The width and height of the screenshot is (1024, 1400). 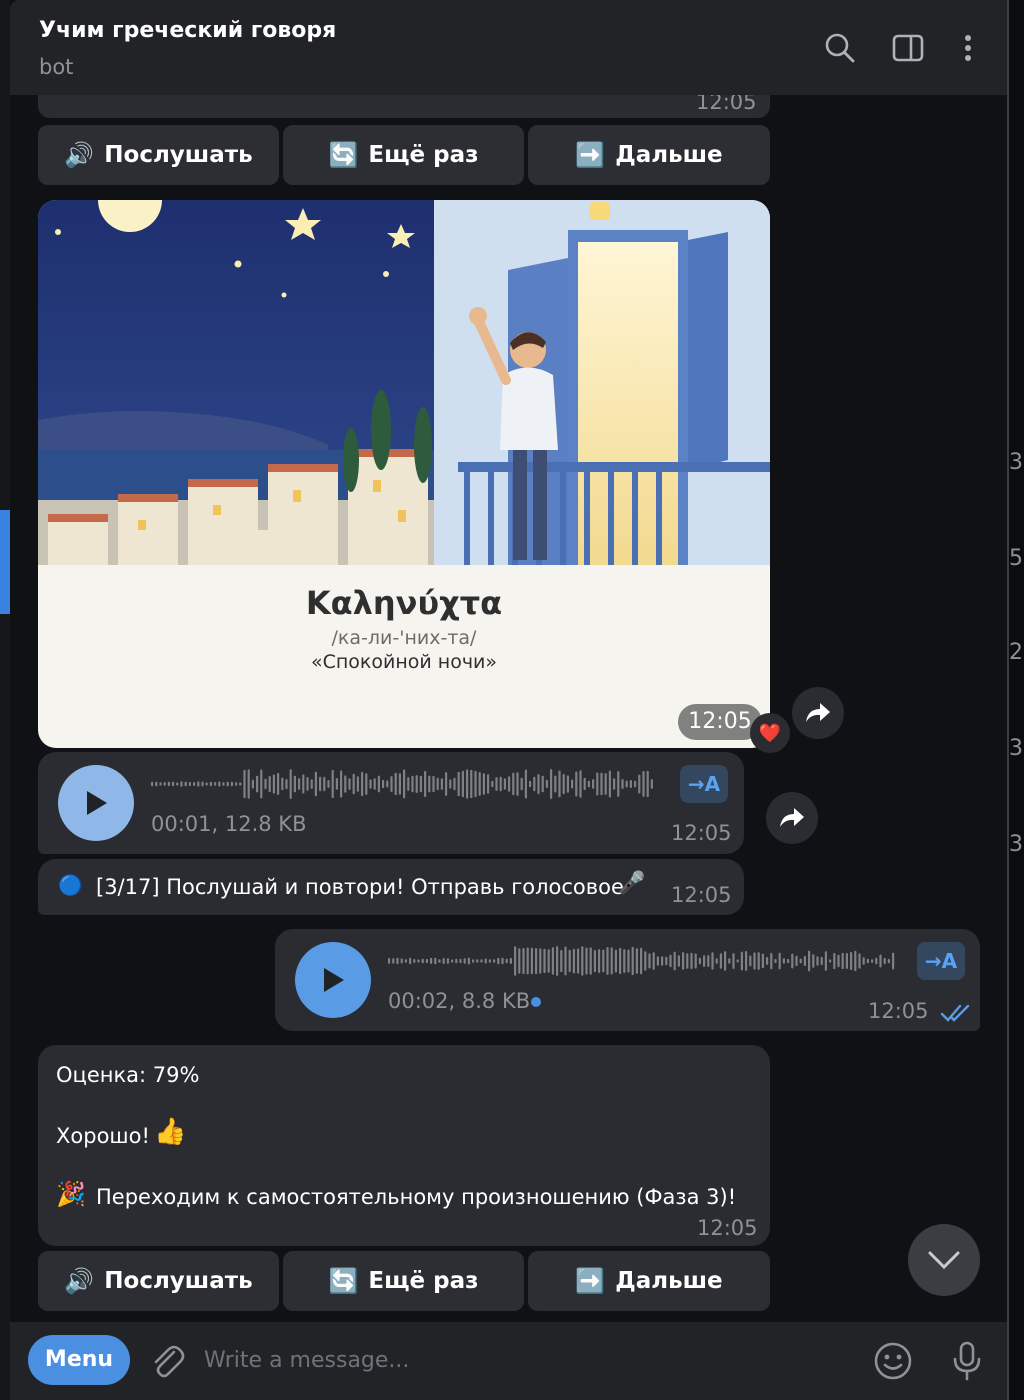 What do you see at coordinates (404, 638) in the screenshot?
I see `transcription: /ка-ли-'них-та/` at bounding box center [404, 638].